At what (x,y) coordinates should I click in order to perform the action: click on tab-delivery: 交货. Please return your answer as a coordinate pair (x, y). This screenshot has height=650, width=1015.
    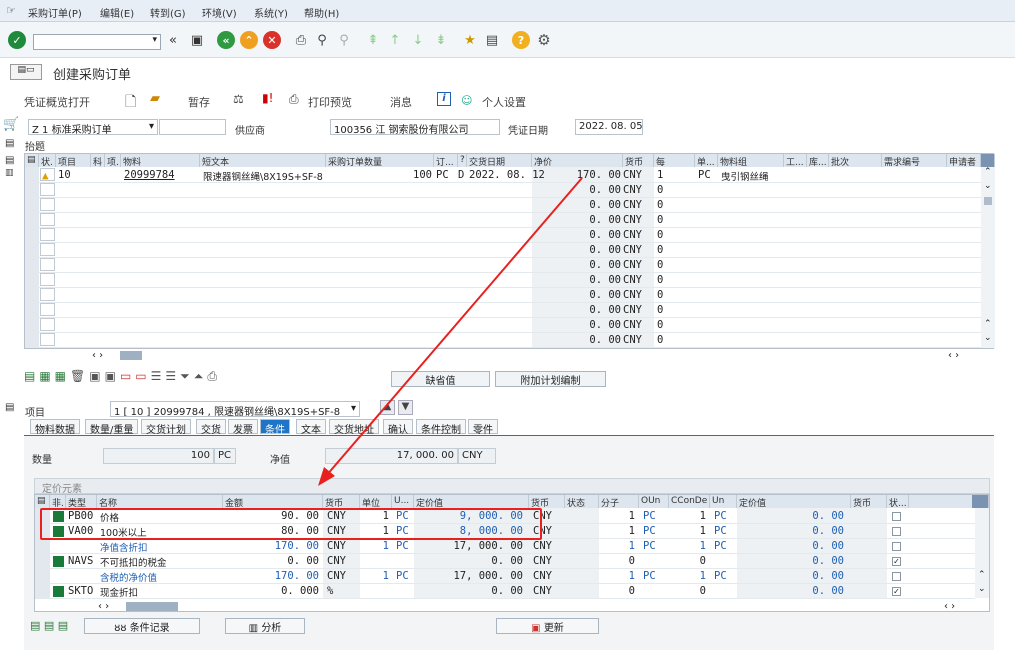
    Looking at the image, I should click on (211, 427).